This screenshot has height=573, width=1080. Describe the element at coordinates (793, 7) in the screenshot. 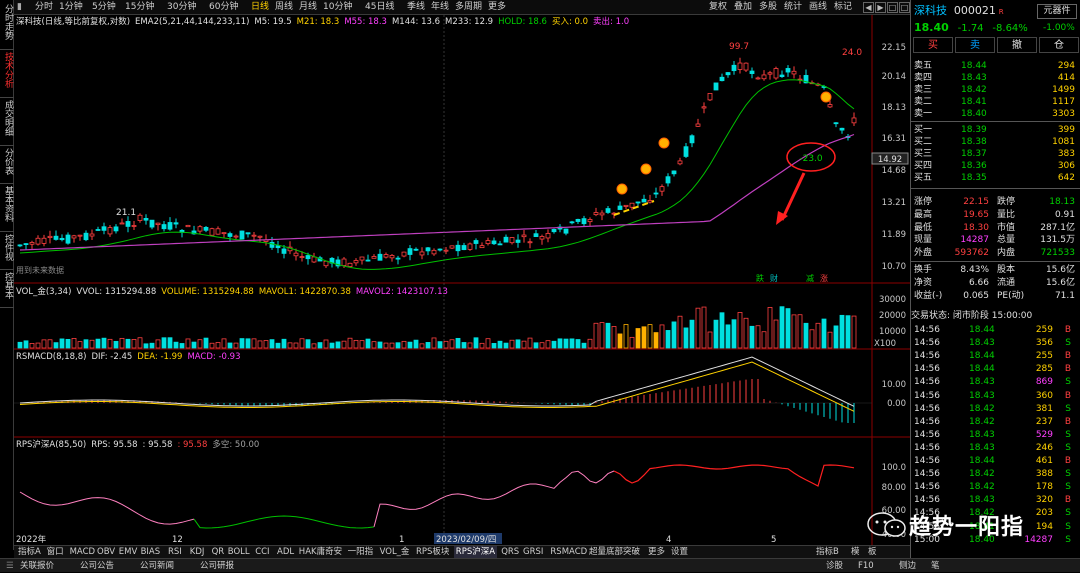

I see `tool-tab: 统计` at that location.